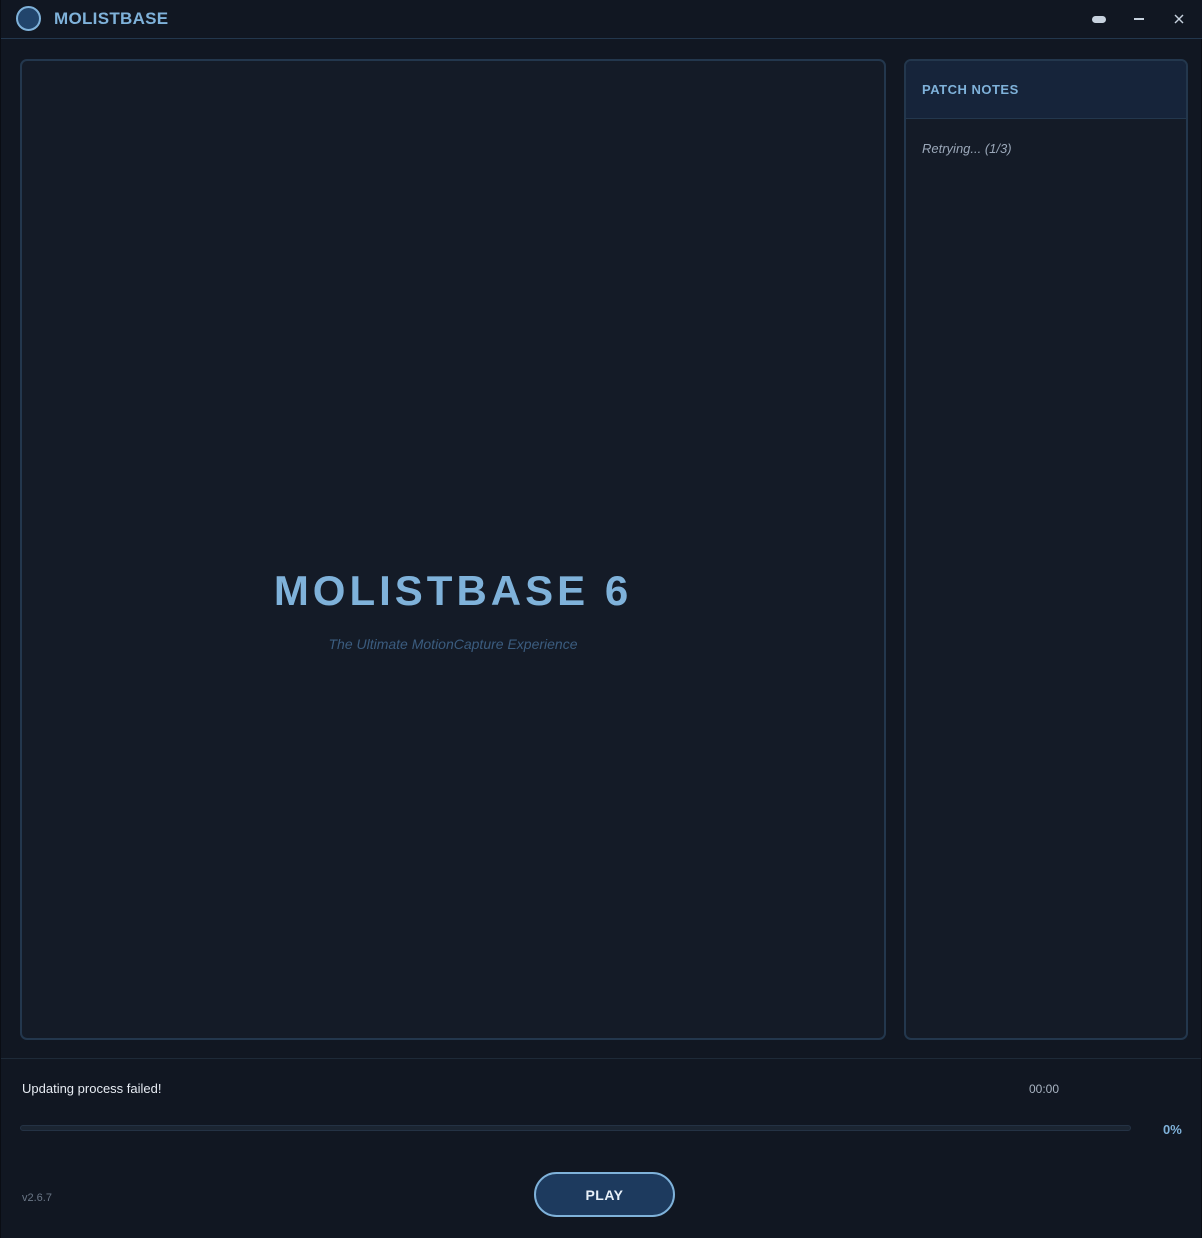  Describe the element at coordinates (453, 644) in the screenshot. I see `hero-subtitle: The Ultimate MotionCapture Experience` at that location.